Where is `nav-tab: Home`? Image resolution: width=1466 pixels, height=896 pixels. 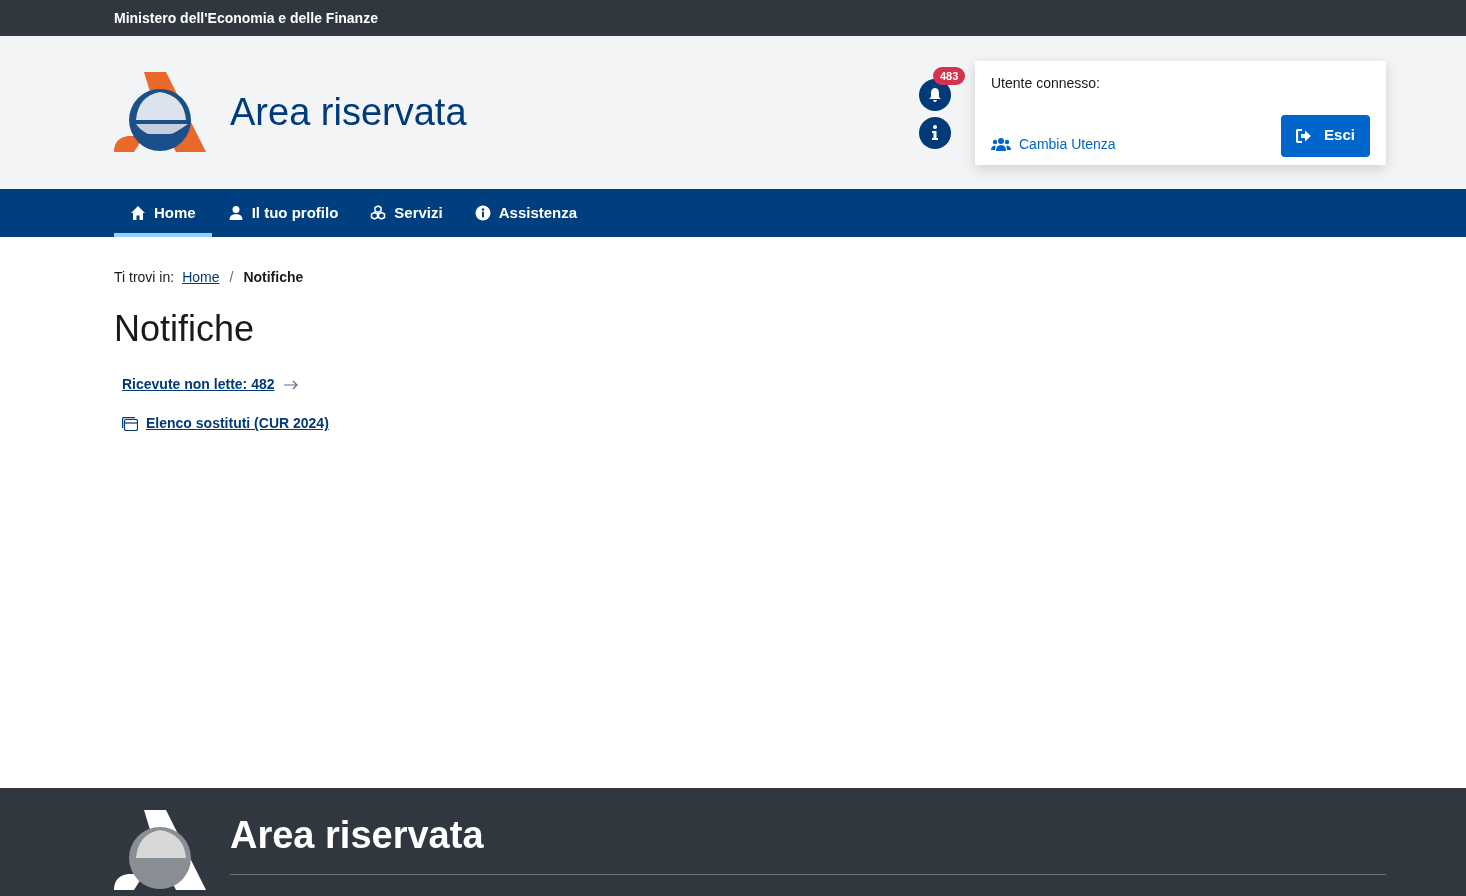 nav-tab: Home is located at coordinates (163, 213).